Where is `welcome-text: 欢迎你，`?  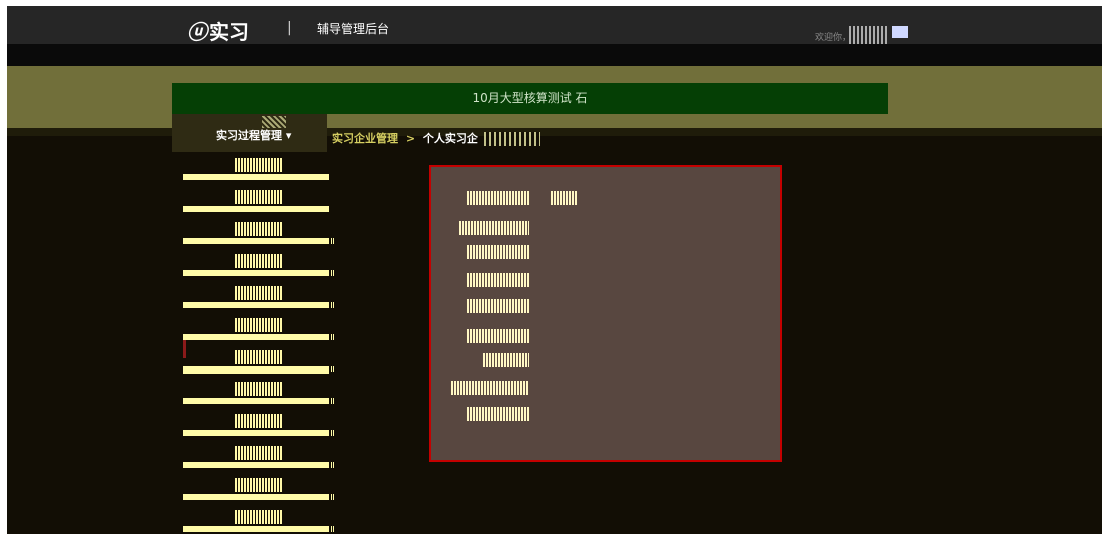 welcome-text: 欢迎你， is located at coordinates (833, 38).